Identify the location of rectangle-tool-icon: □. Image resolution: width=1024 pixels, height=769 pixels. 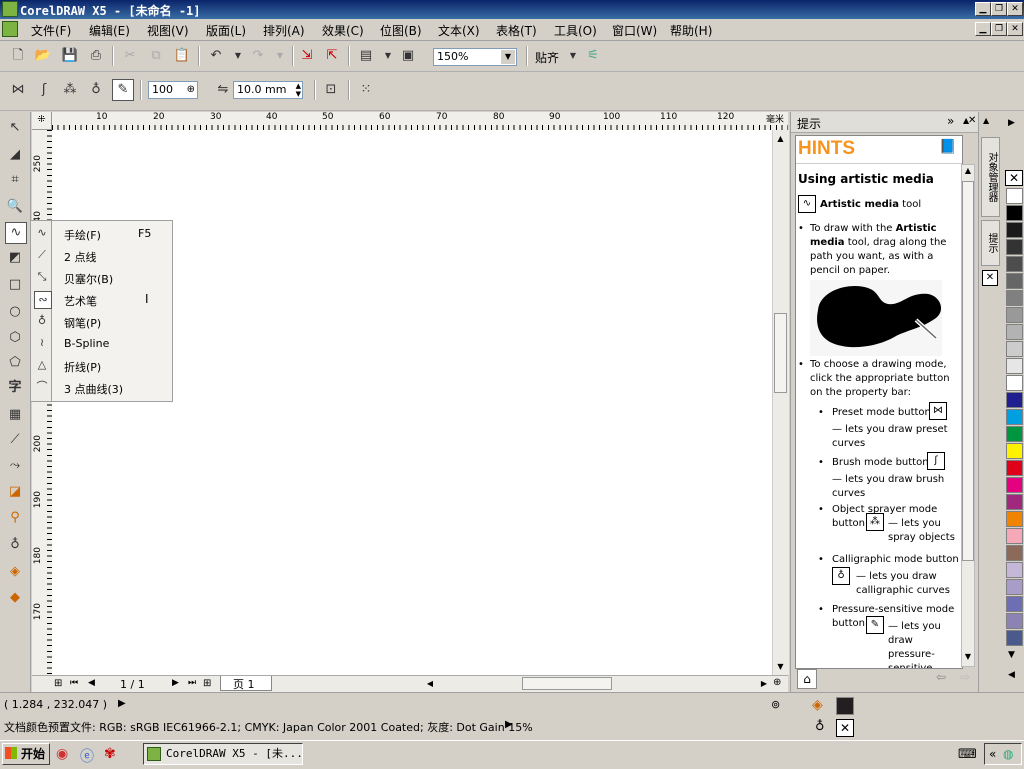
(15, 285).